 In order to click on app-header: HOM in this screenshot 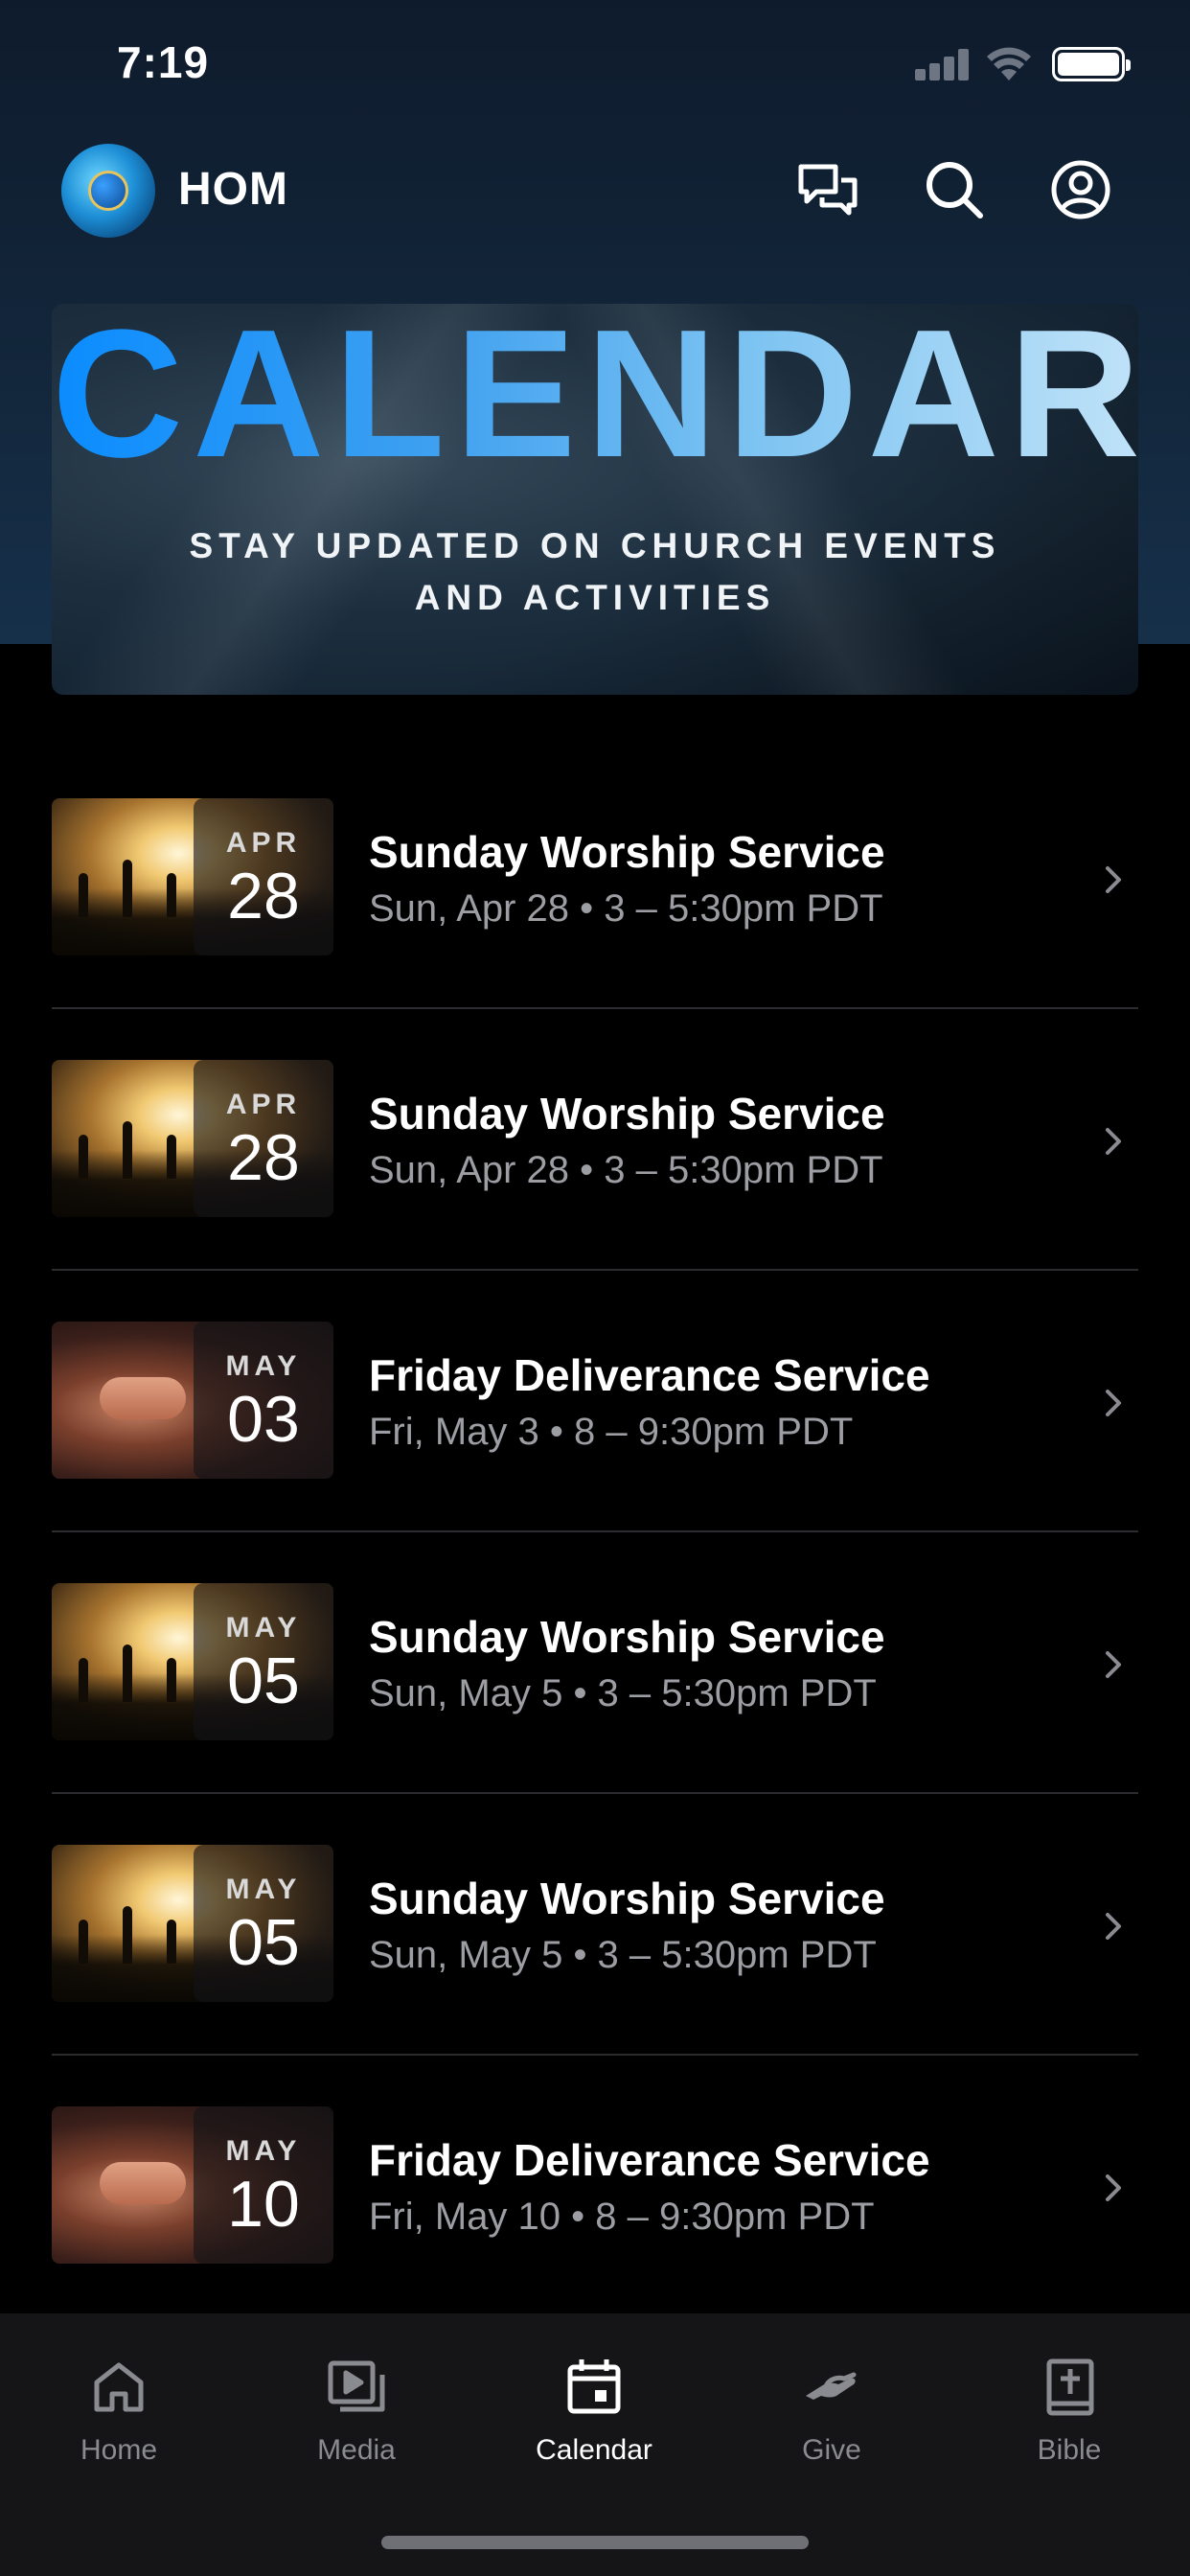, I will do `click(595, 191)`.